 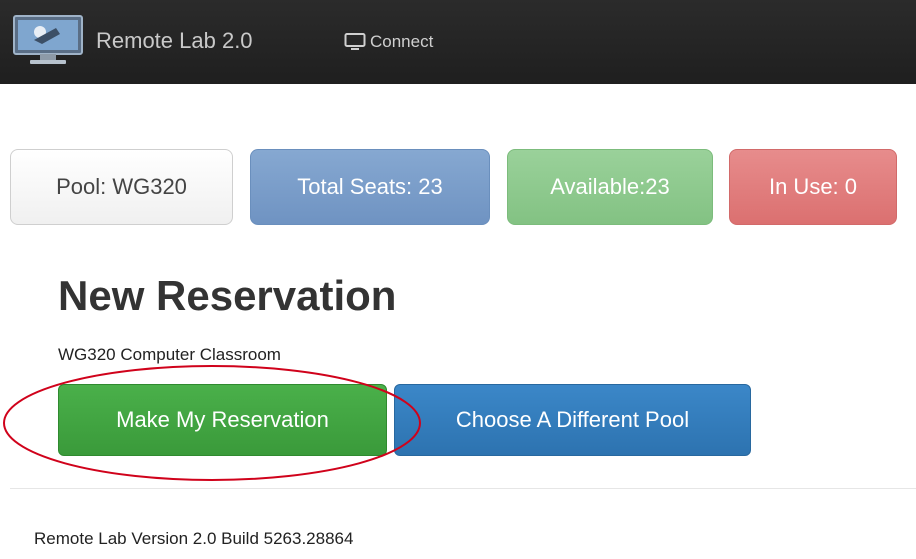 I want to click on version-footer: Remote Lab Version 2.0 Build 5263.28864, so click(x=194, y=538).